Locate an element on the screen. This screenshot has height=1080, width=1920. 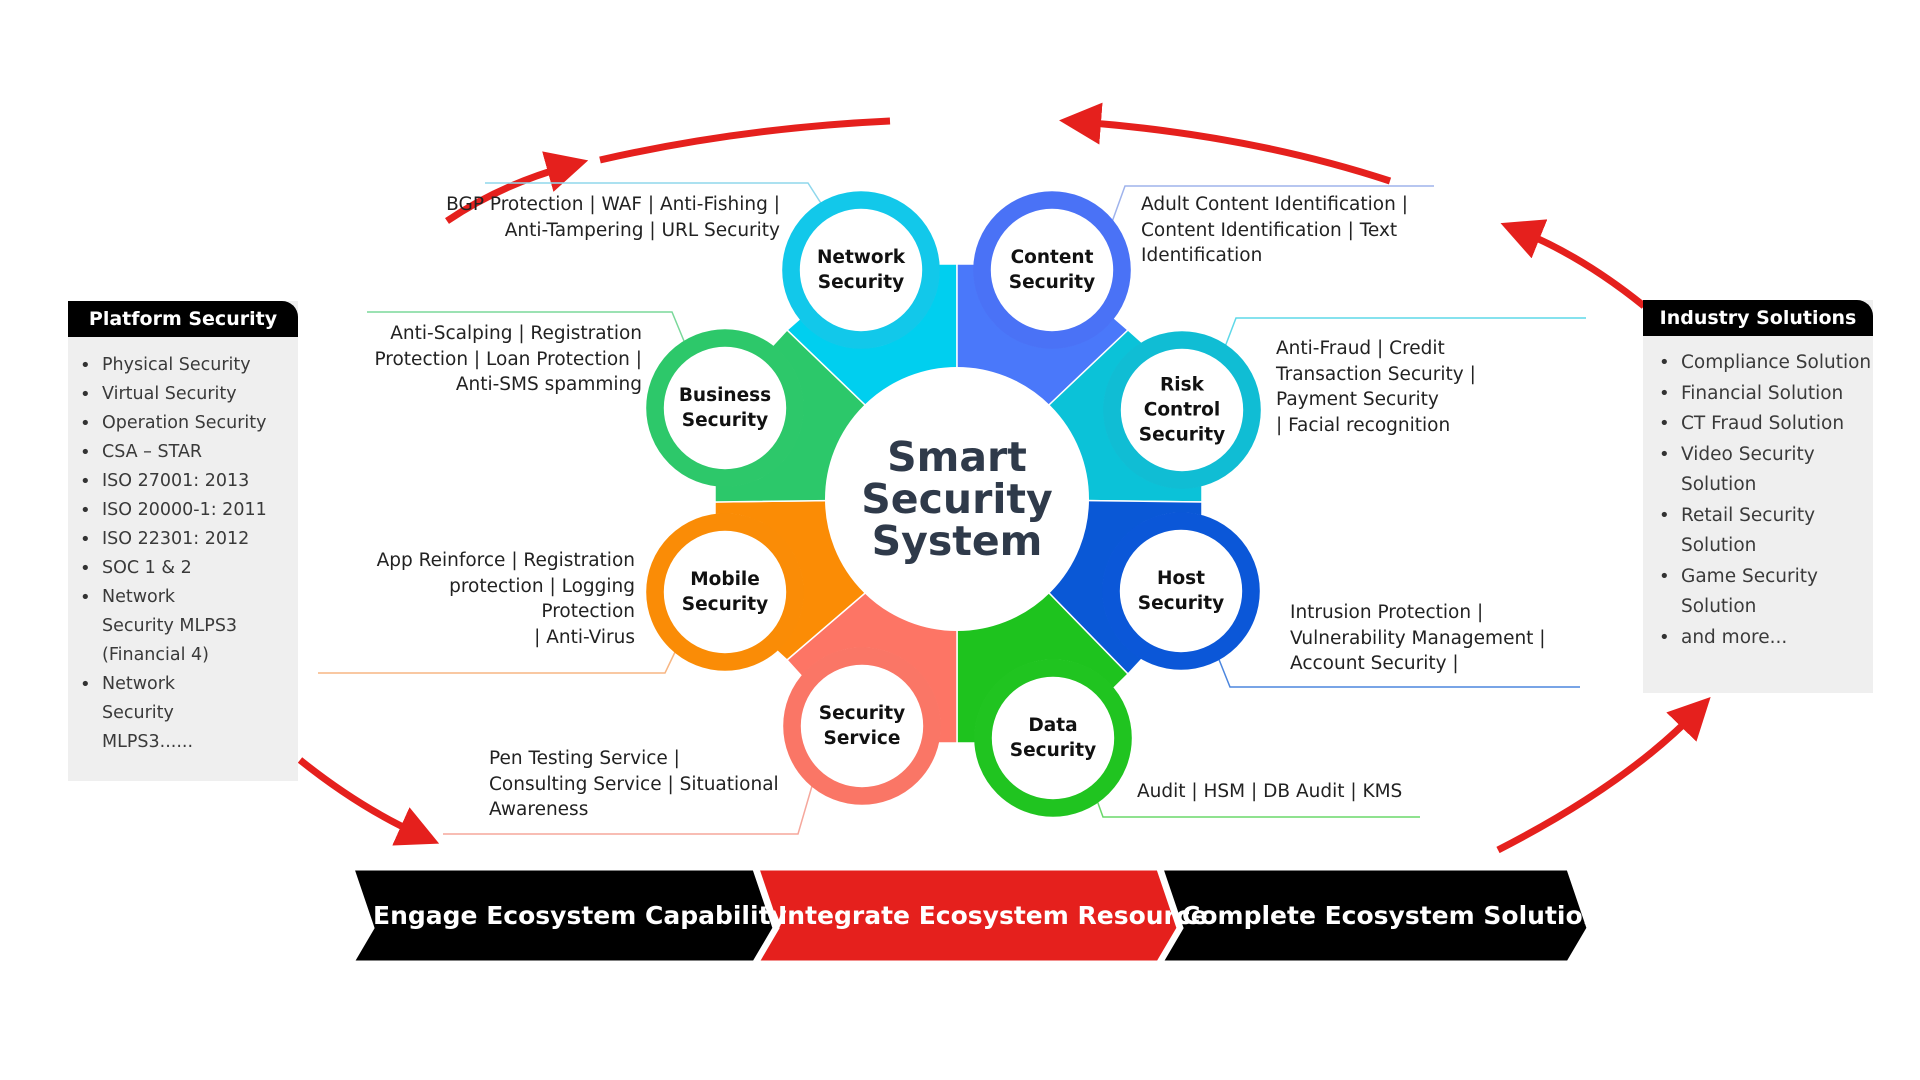
list-item: Virtual Security is located at coordinates (189, 394).